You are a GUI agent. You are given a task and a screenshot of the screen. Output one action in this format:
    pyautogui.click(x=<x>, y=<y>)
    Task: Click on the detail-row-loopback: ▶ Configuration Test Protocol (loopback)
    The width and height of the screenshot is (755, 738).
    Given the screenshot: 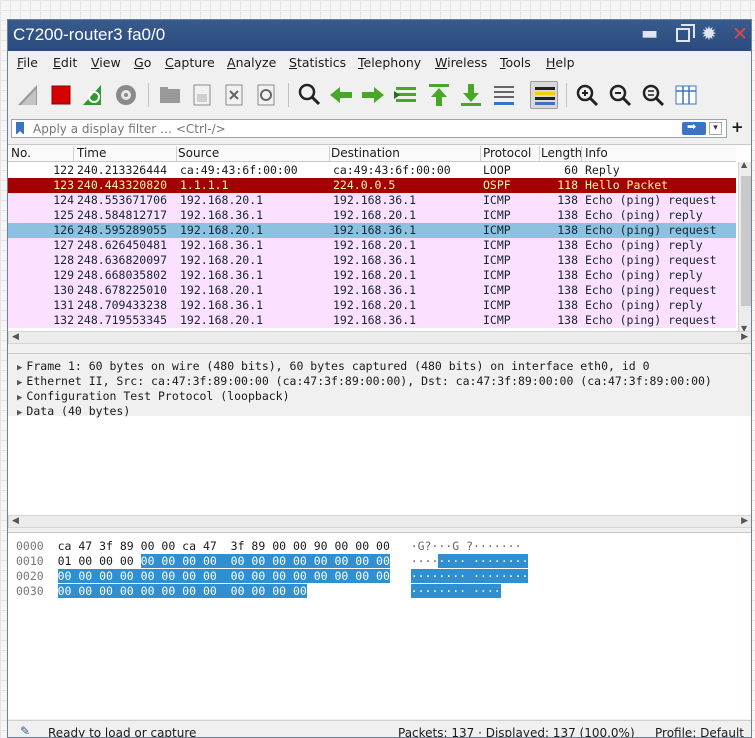 What is the action you would take?
    pyautogui.click(x=153, y=396)
    